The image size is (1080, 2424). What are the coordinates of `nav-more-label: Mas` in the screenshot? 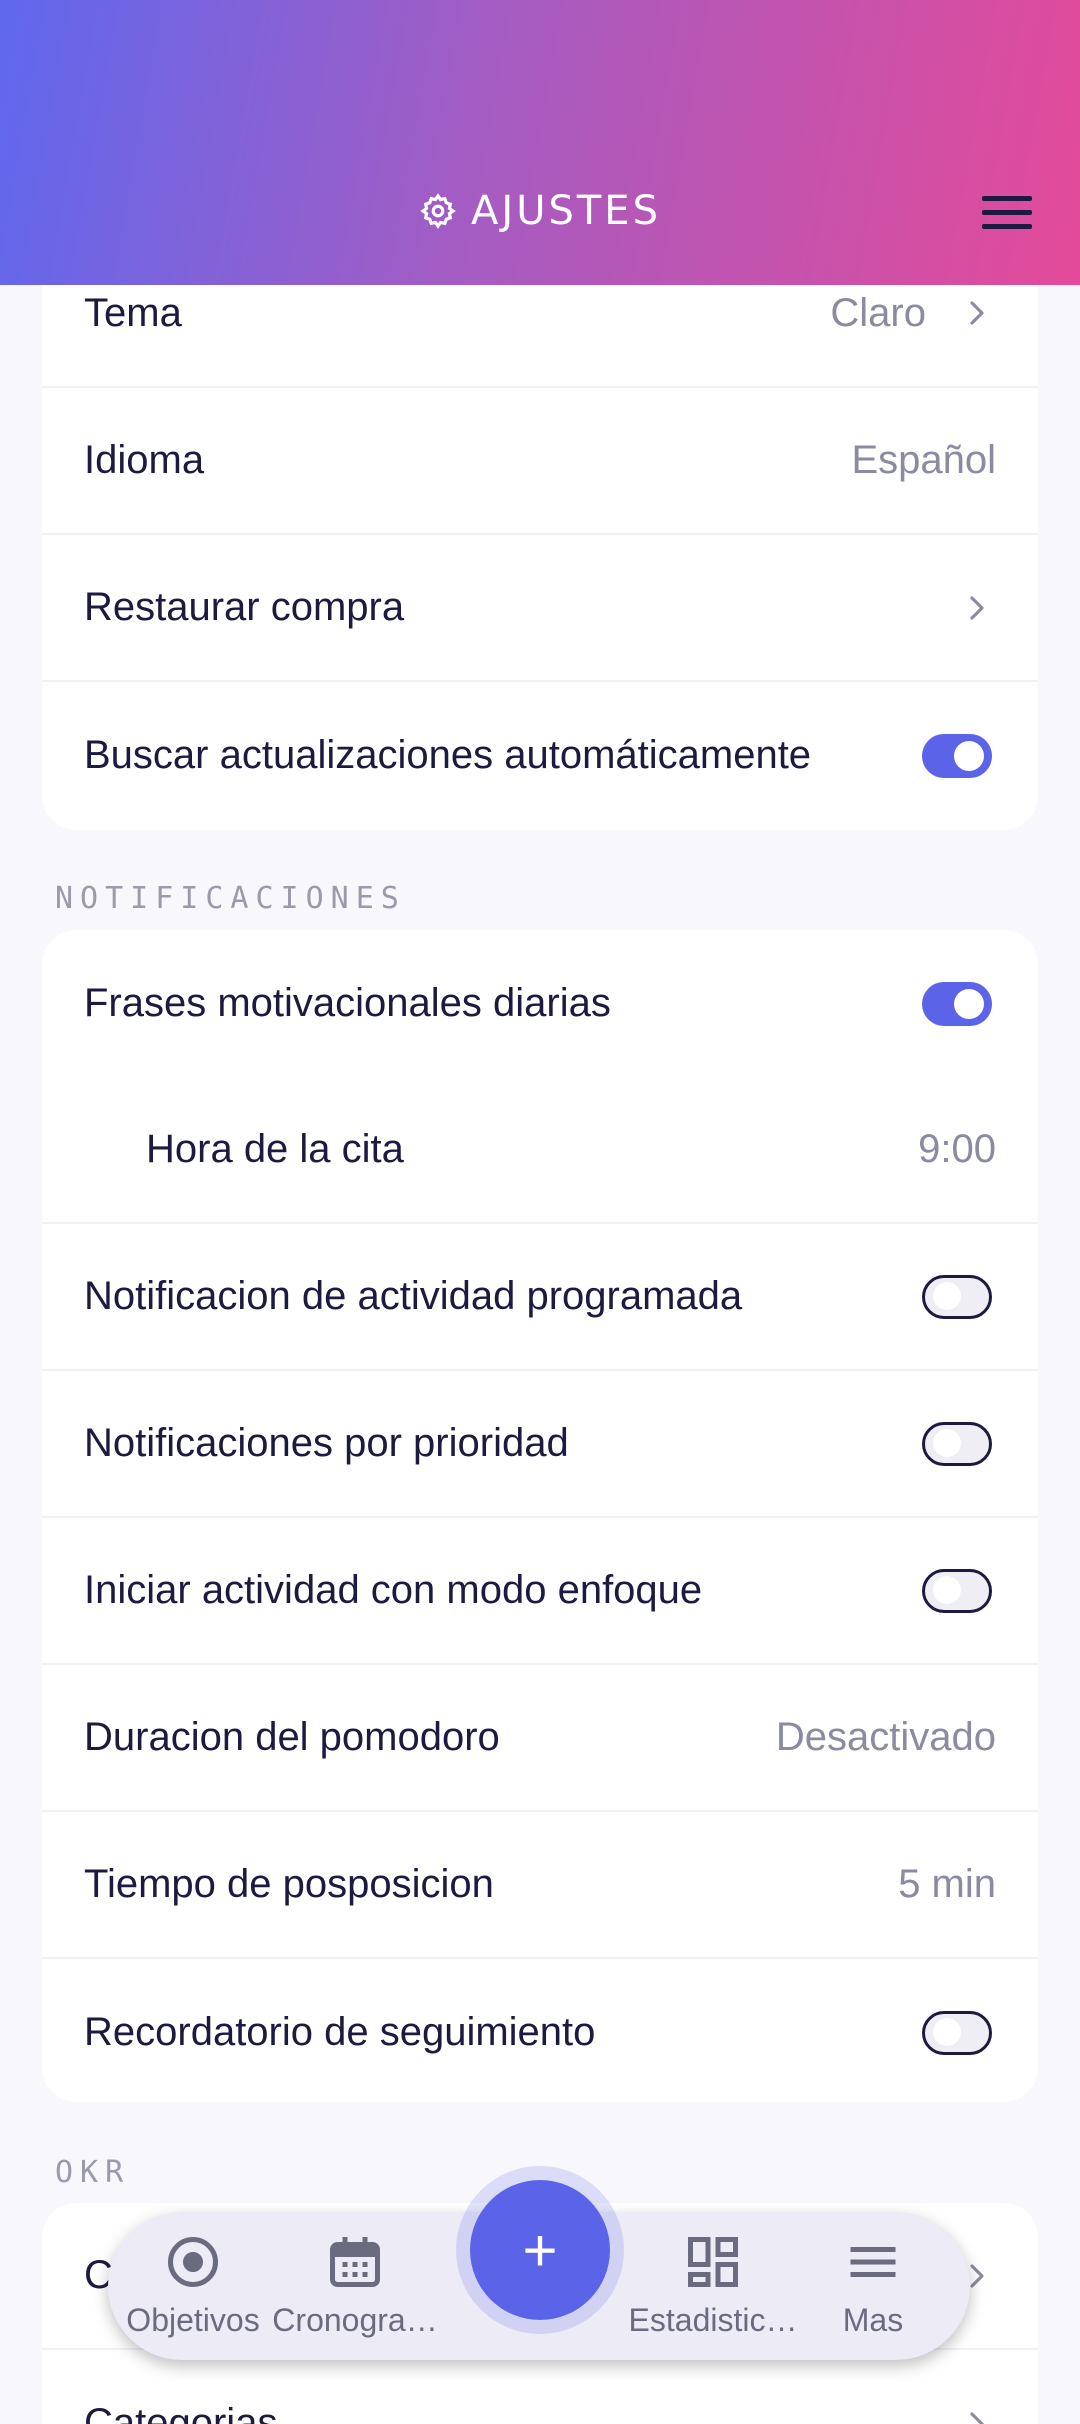 It's located at (873, 2320).